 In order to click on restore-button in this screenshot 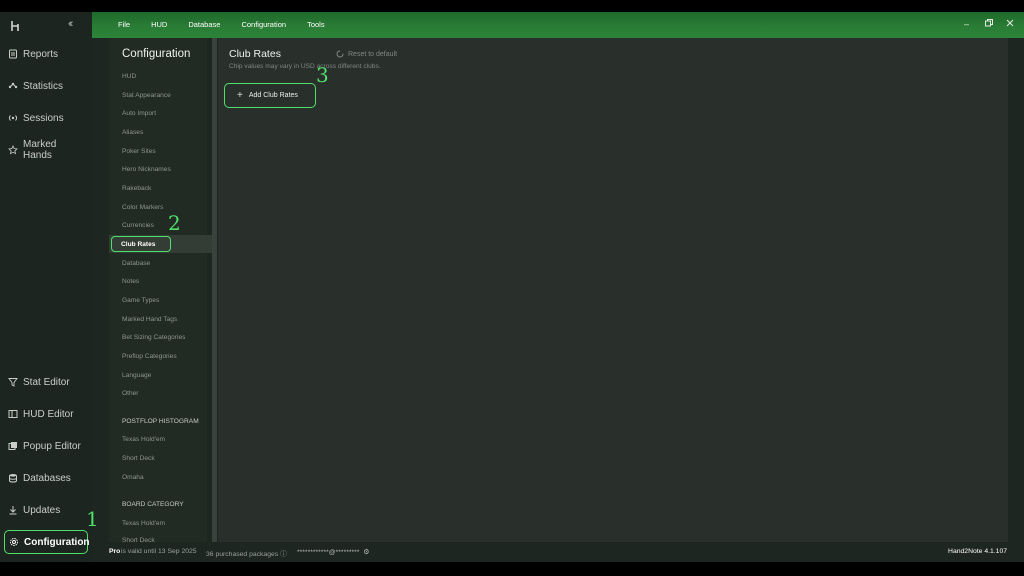, I will do `click(989, 24)`.